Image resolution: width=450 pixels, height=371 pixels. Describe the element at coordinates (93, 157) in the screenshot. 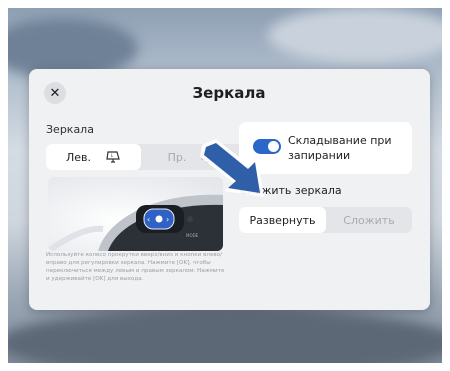

I see `left-mirror-option: Лев. L` at that location.